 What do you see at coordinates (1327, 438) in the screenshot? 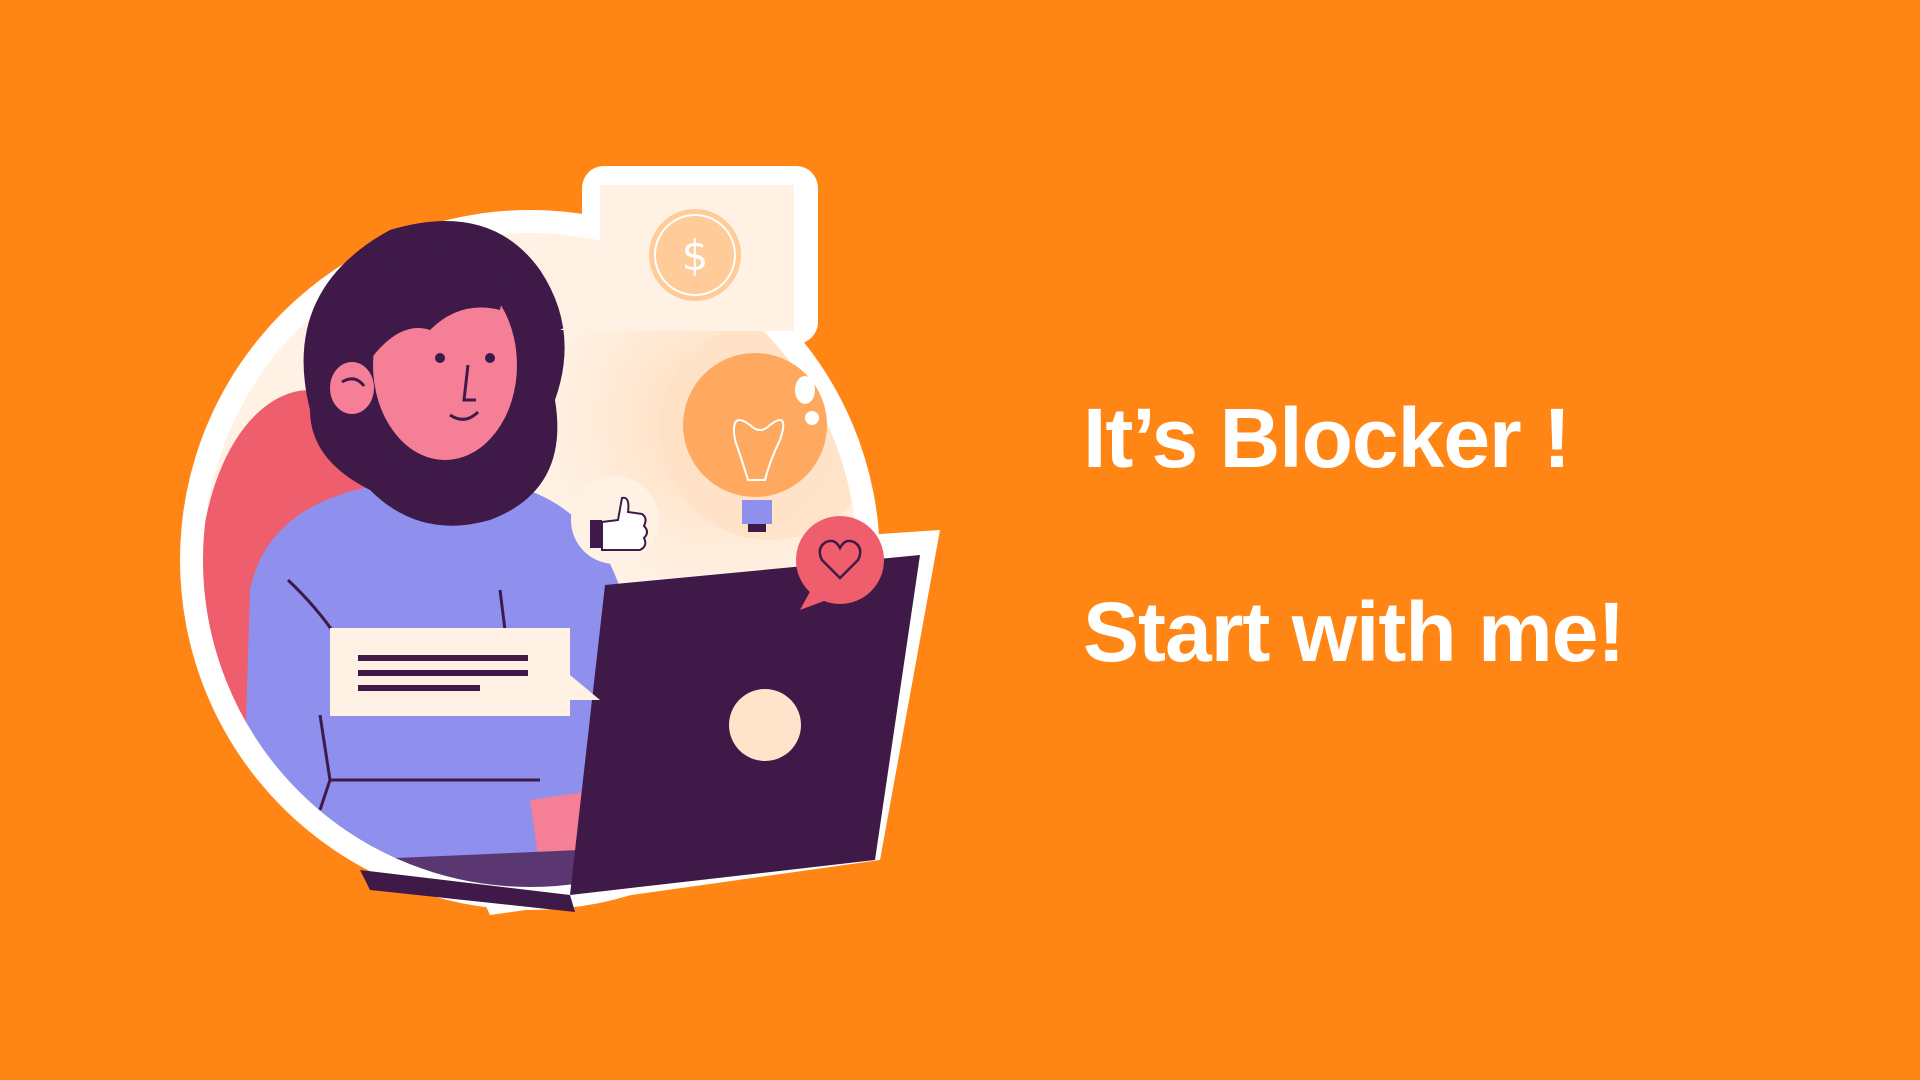
I see `headline-line-1: It’s Blocker !` at bounding box center [1327, 438].